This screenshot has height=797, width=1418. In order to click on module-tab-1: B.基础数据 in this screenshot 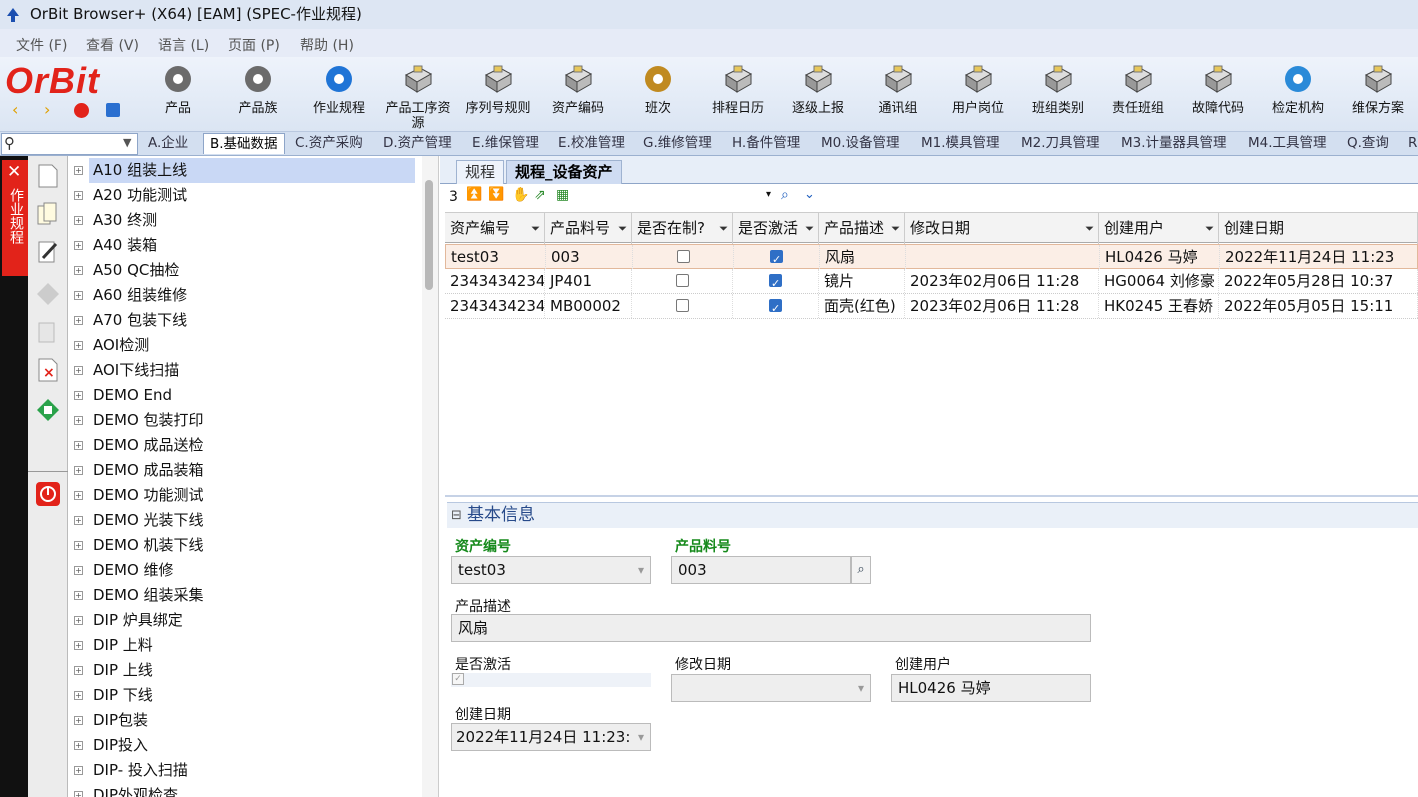, I will do `click(244, 143)`.